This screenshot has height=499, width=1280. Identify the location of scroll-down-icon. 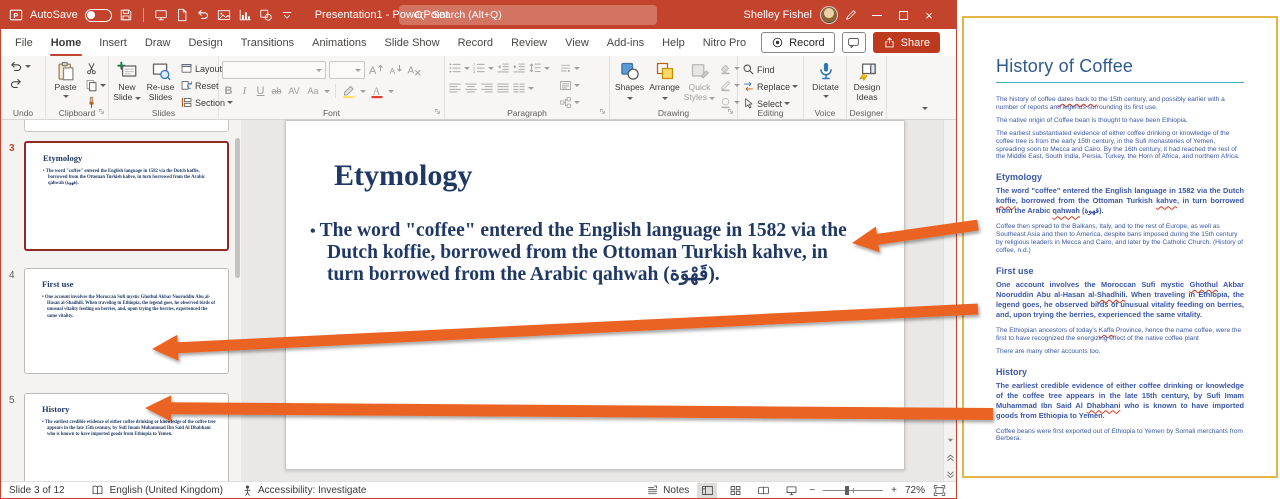
(950, 440).